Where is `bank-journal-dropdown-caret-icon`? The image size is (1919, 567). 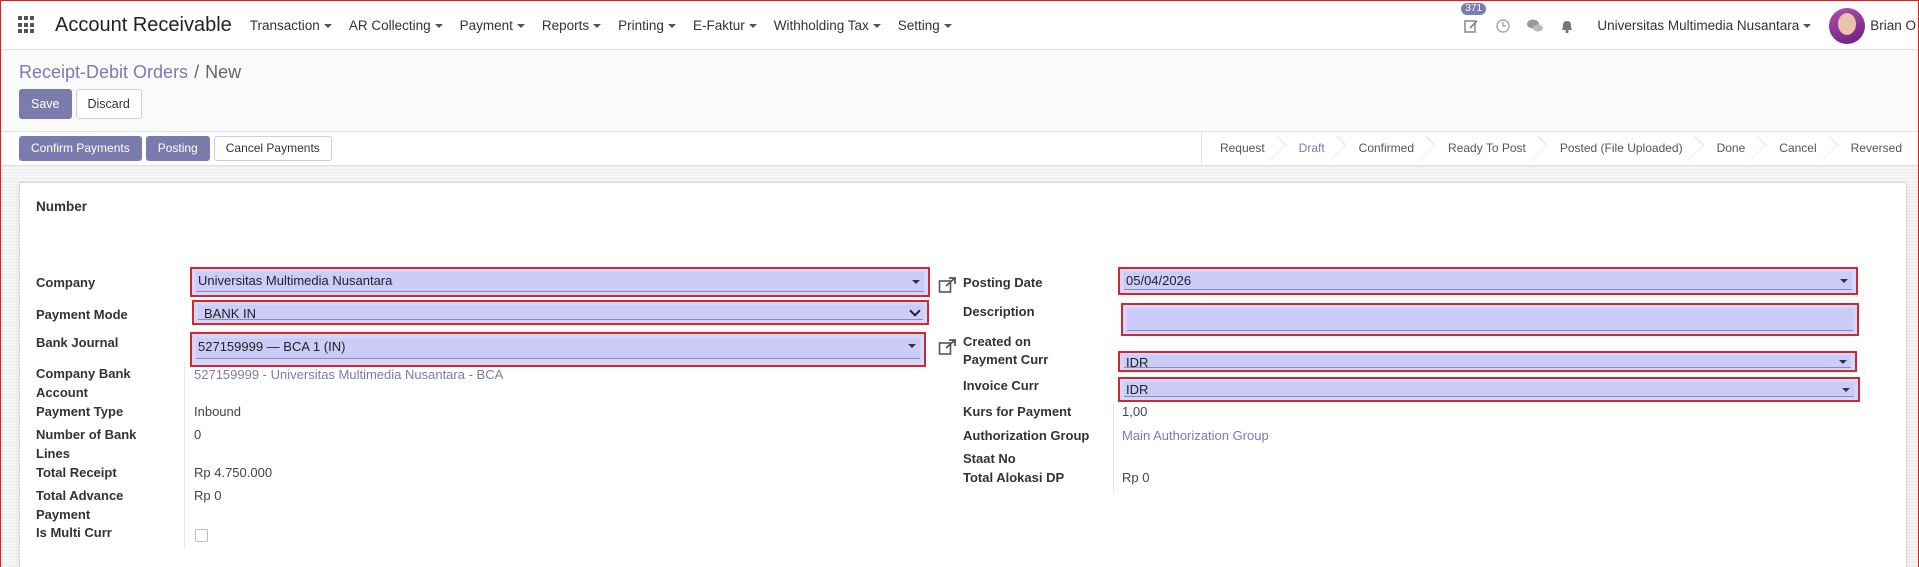 bank-journal-dropdown-caret-icon is located at coordinates (912, 345).